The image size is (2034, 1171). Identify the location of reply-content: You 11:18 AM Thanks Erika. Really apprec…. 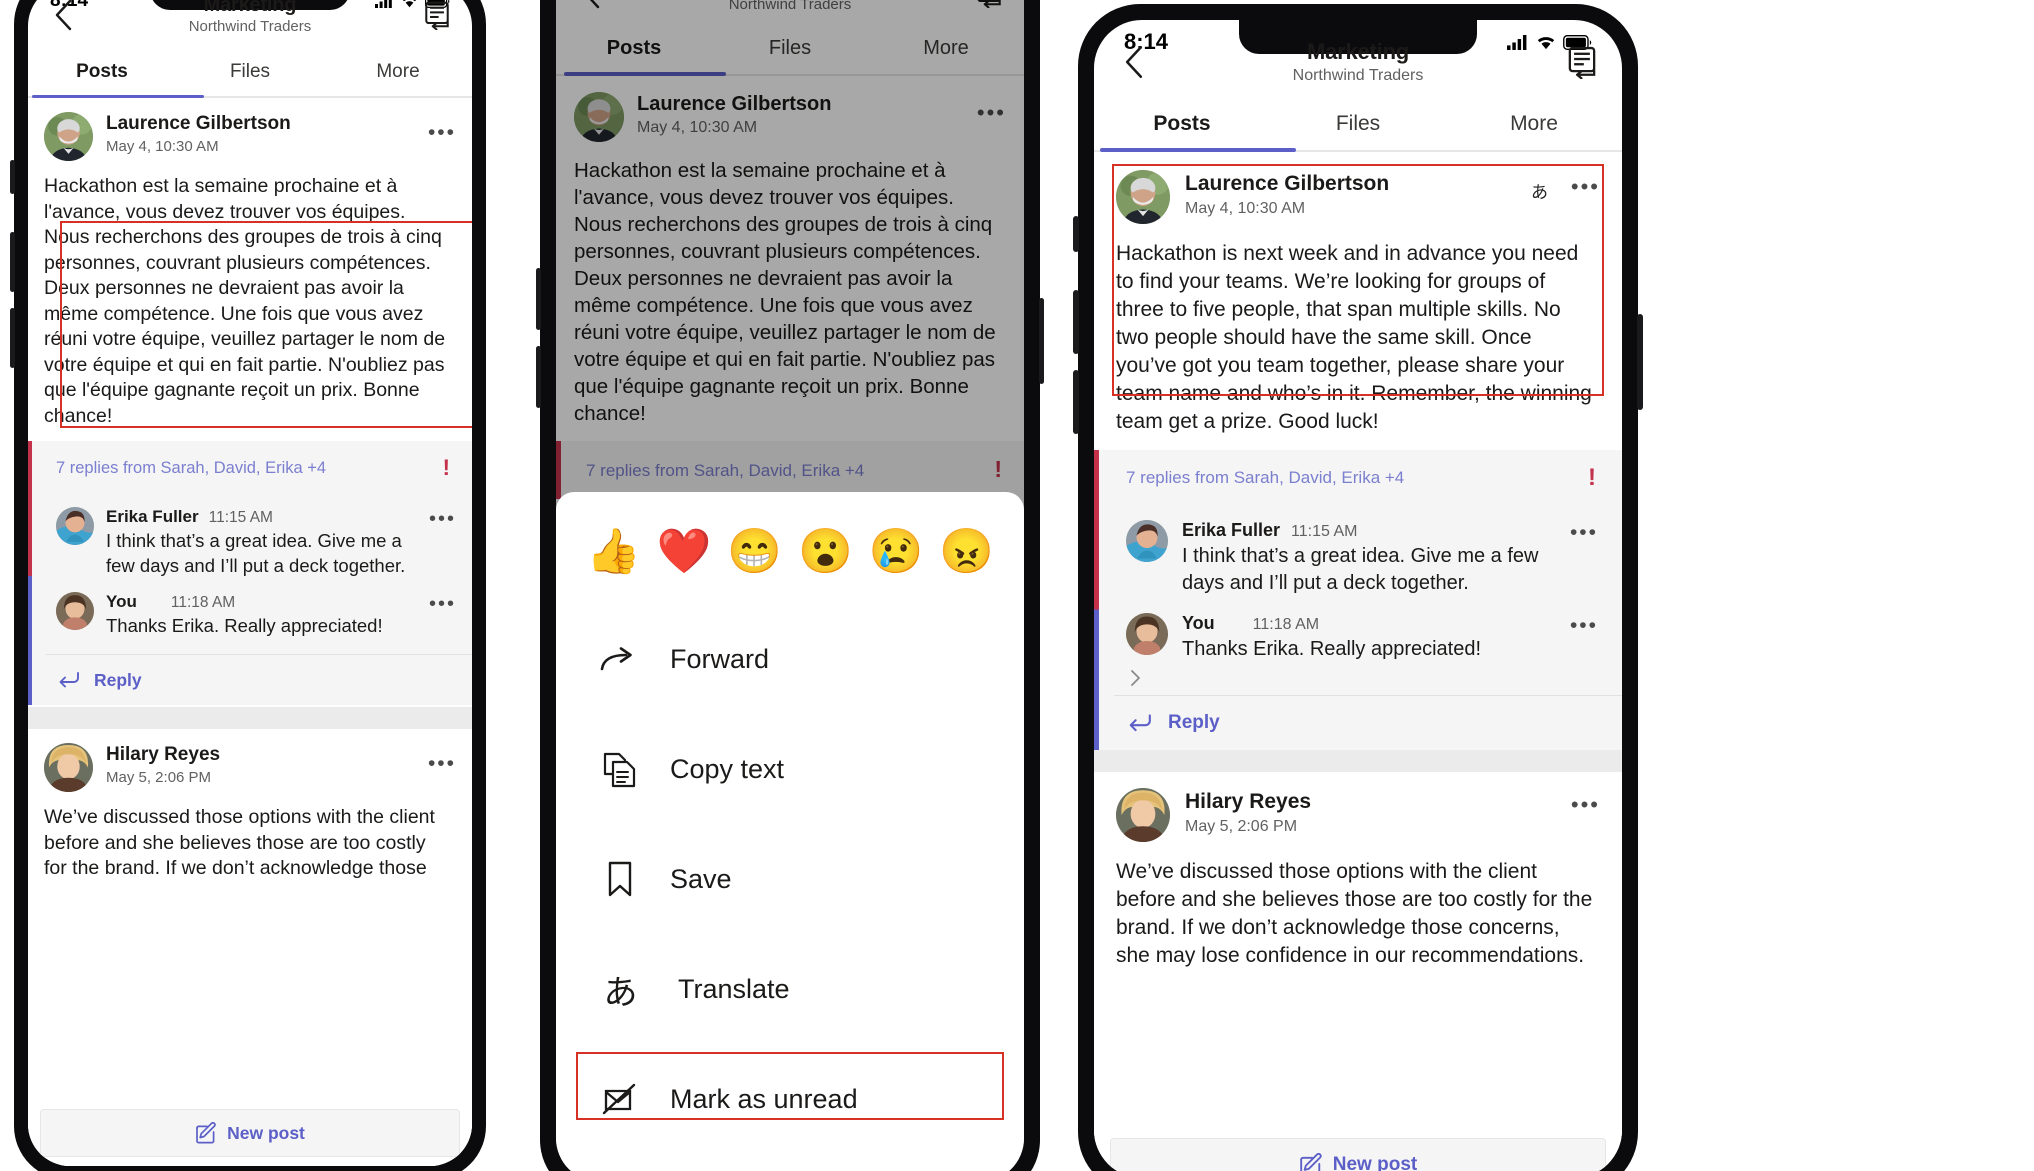
(281, 615).